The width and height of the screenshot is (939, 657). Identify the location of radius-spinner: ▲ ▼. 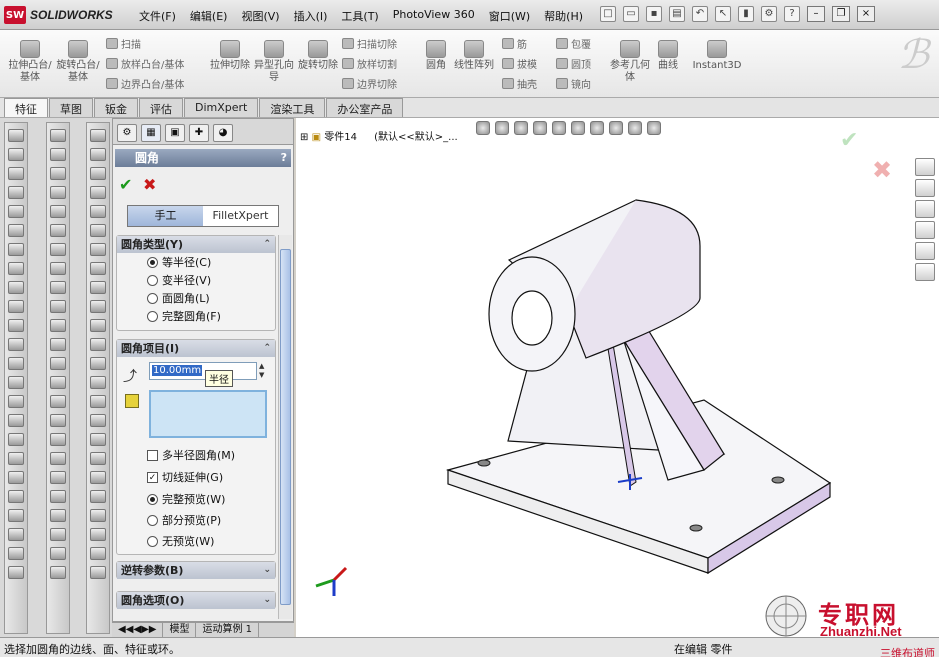
(264, 371).